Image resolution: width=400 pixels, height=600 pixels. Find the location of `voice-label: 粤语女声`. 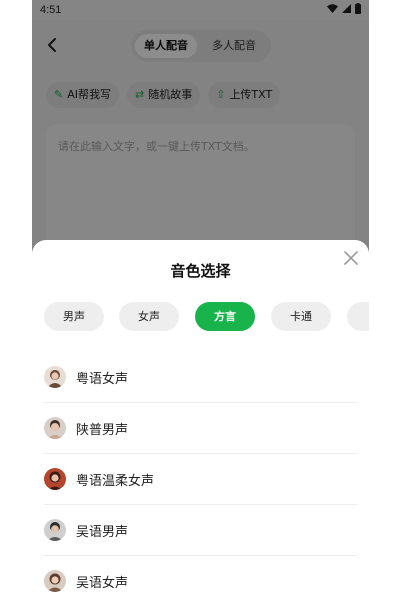

voice-label: 粤语女声 is located at coordinates (102, 379).